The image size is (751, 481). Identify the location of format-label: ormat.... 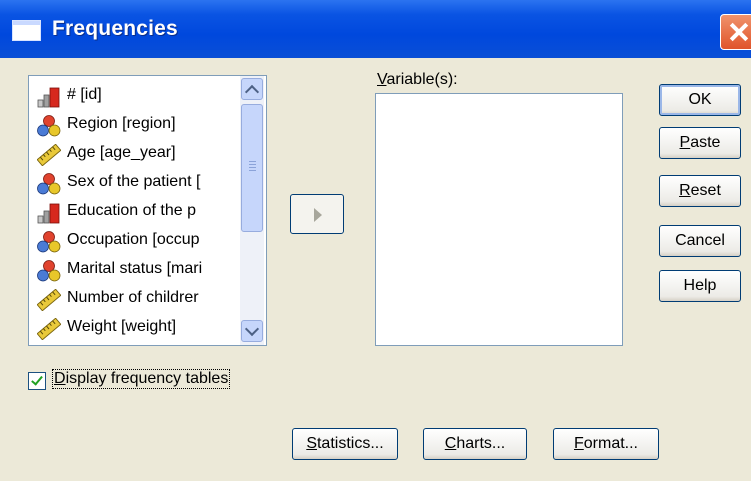
(610, 443).